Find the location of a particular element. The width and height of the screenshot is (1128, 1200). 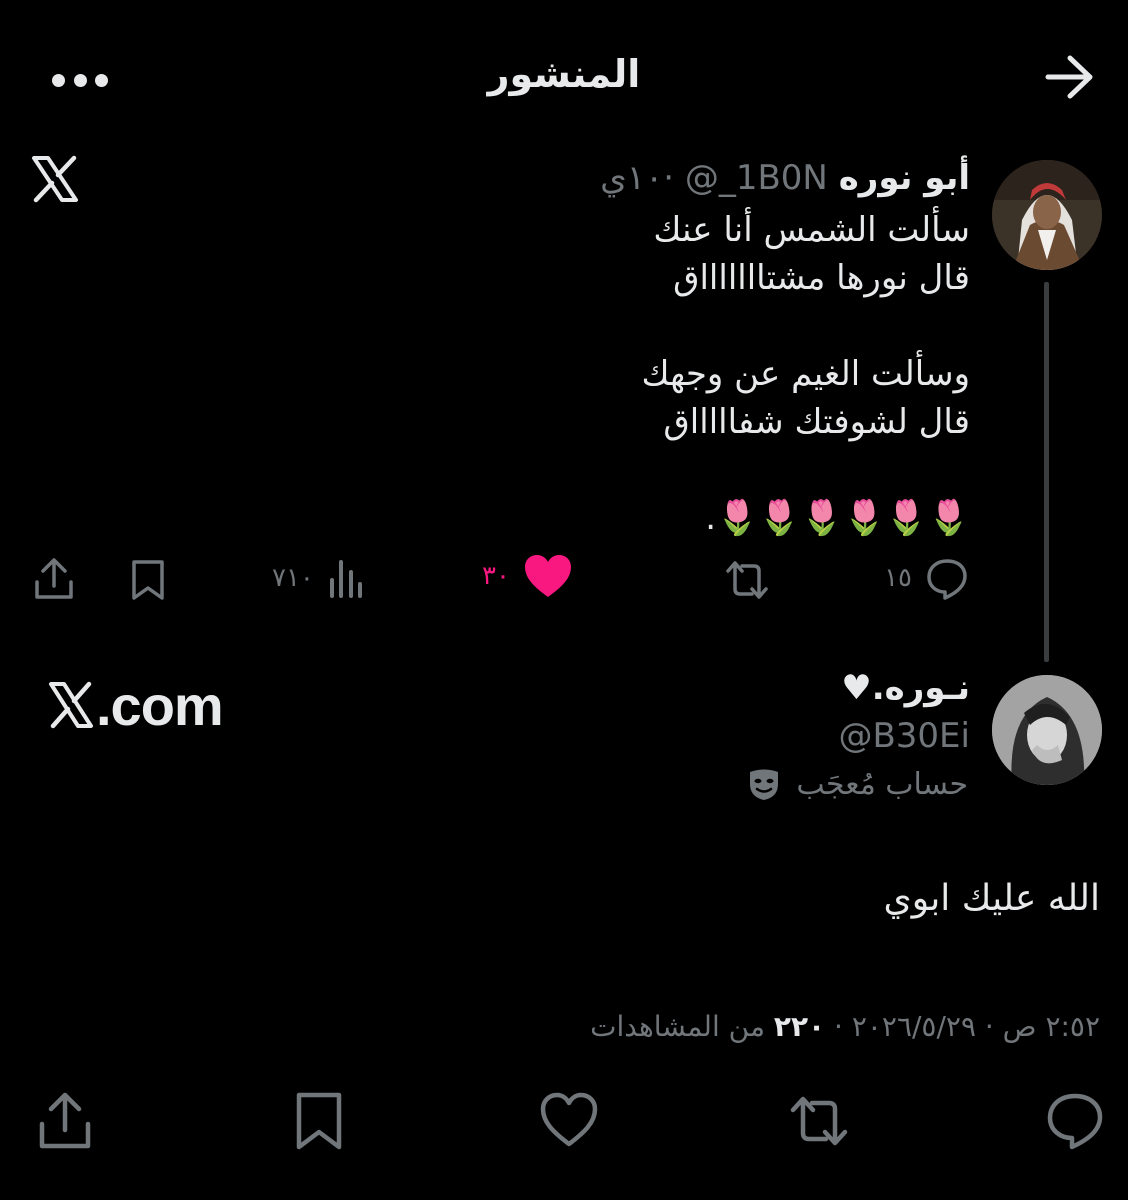

tweet-line: 🌷🌷🌷🌷🌷🌷. is located at coordinates (837, 518).